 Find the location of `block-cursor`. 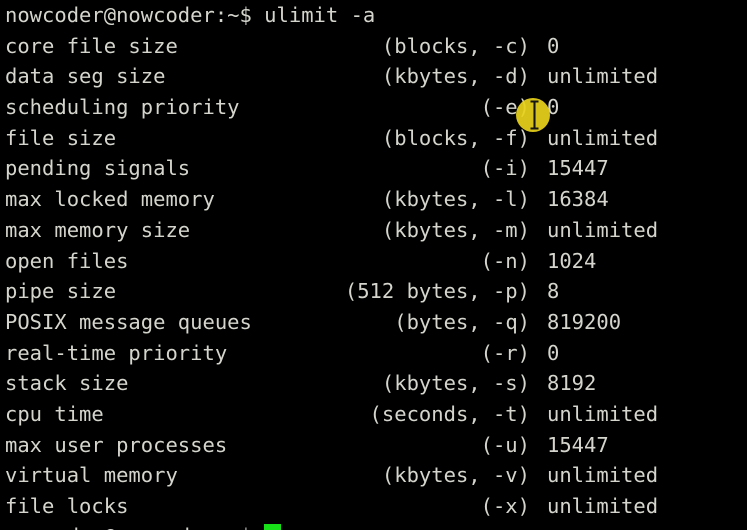

block-cursor is located at coordinates (273, 527).